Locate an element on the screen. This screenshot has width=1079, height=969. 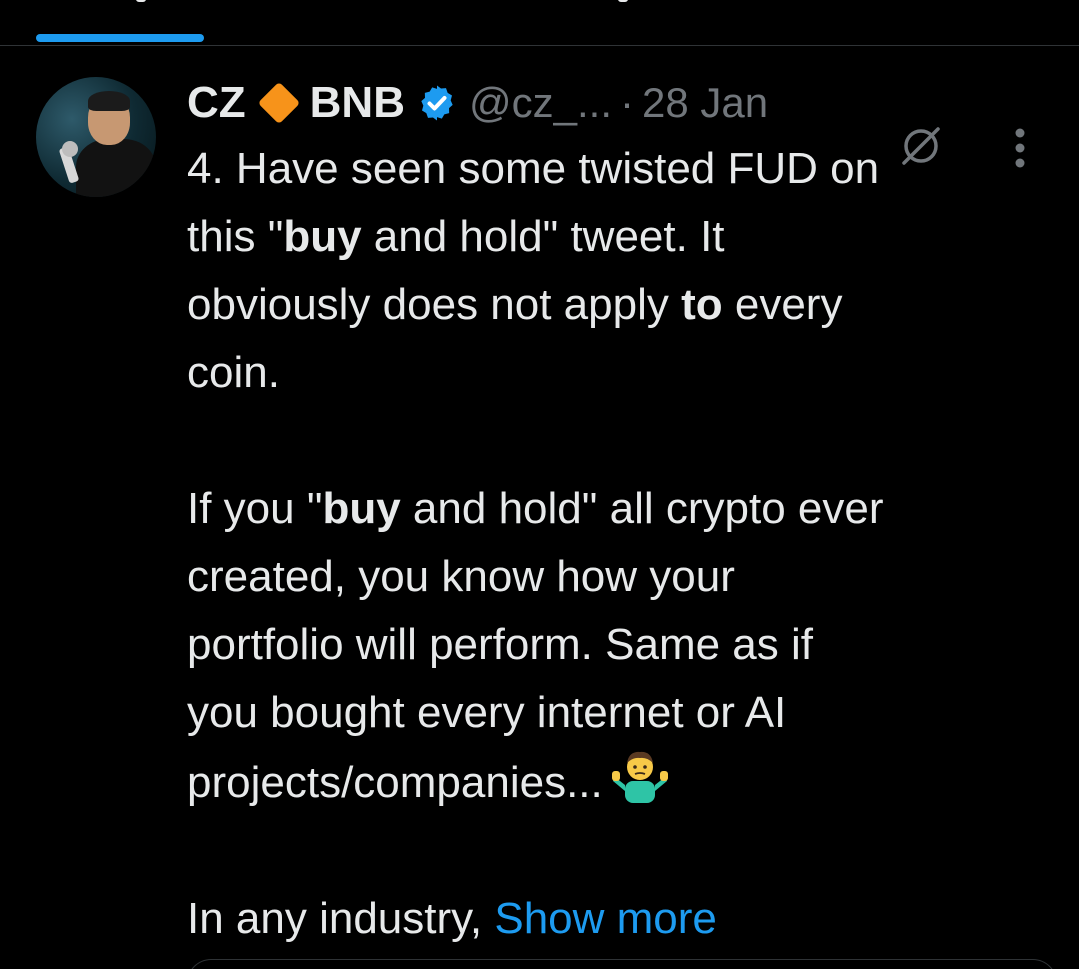
text-line: If you "buy and hold" all crypto ever is located at coordinates (617, 509).